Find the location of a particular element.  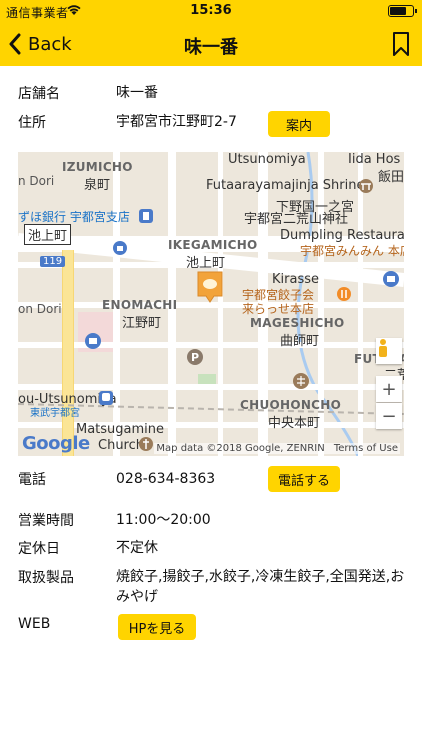

zoom-in-button: + is located at coordinates (389, 389).